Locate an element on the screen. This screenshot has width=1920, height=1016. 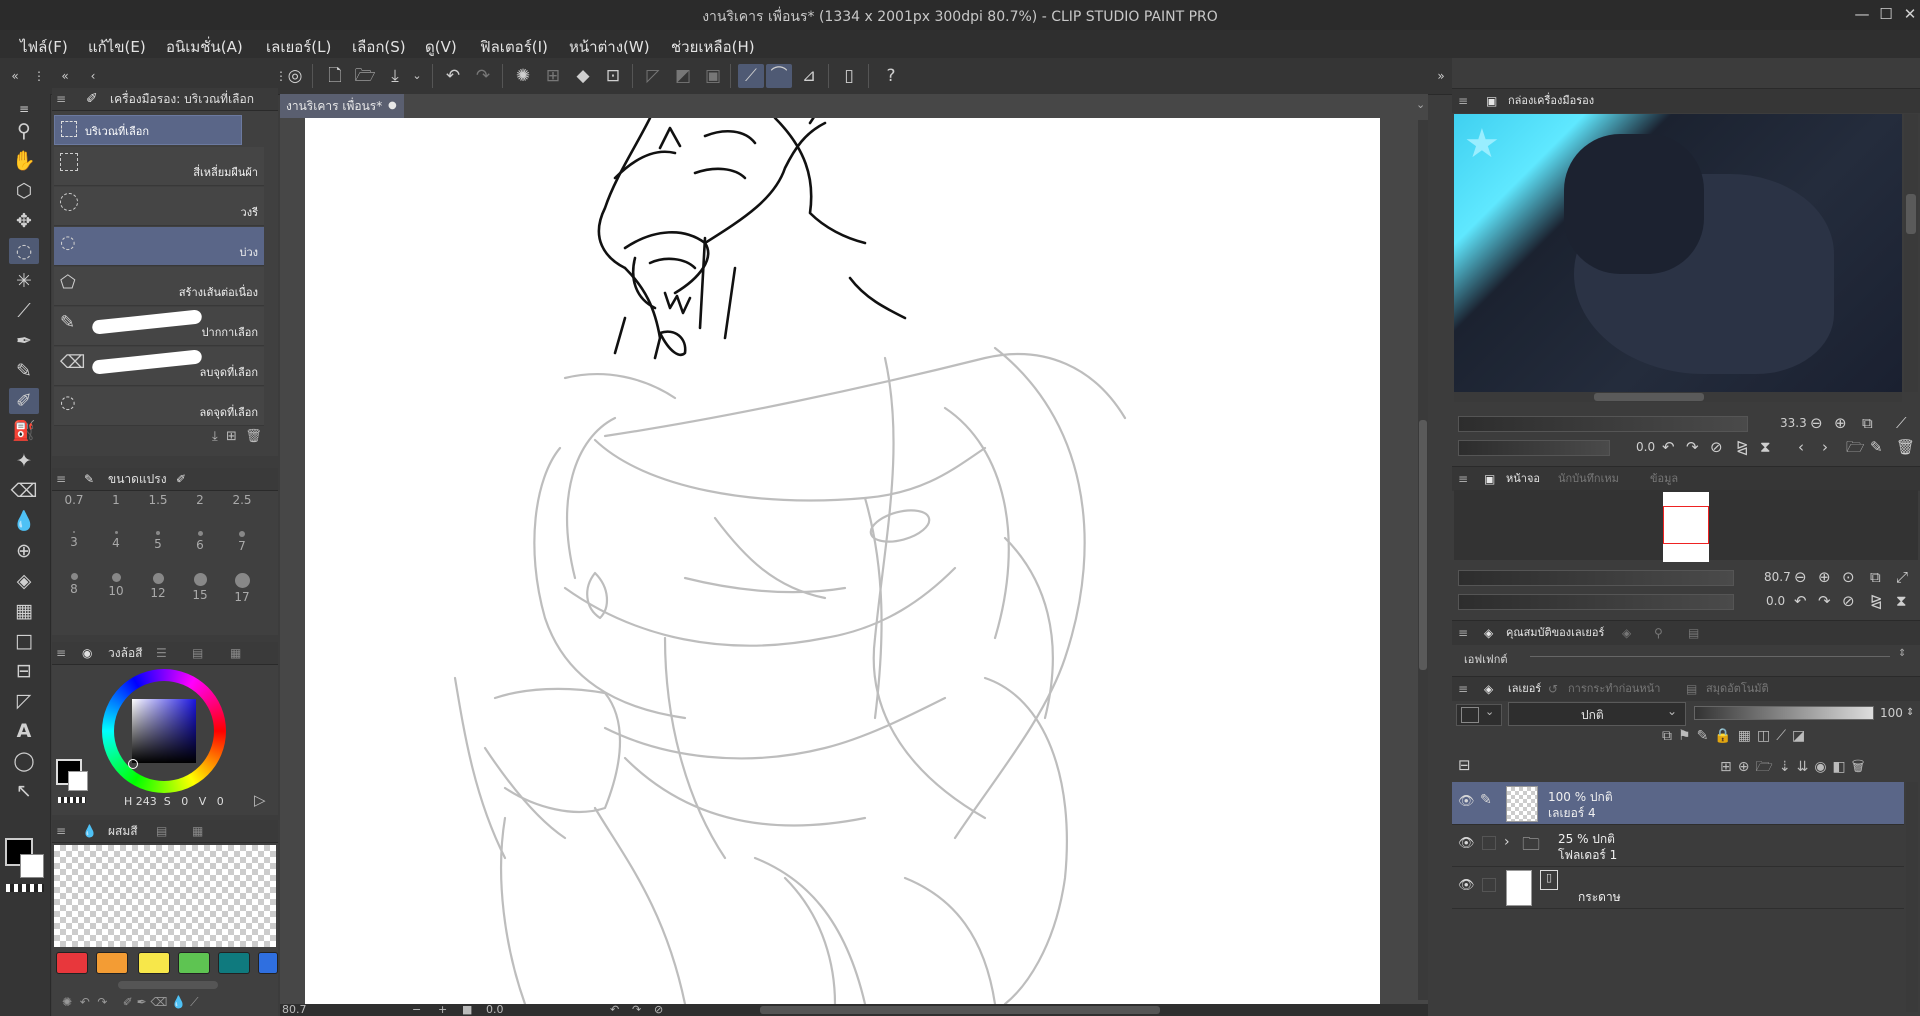
fill-icon: ◆ is located at coordinates (583, 76).